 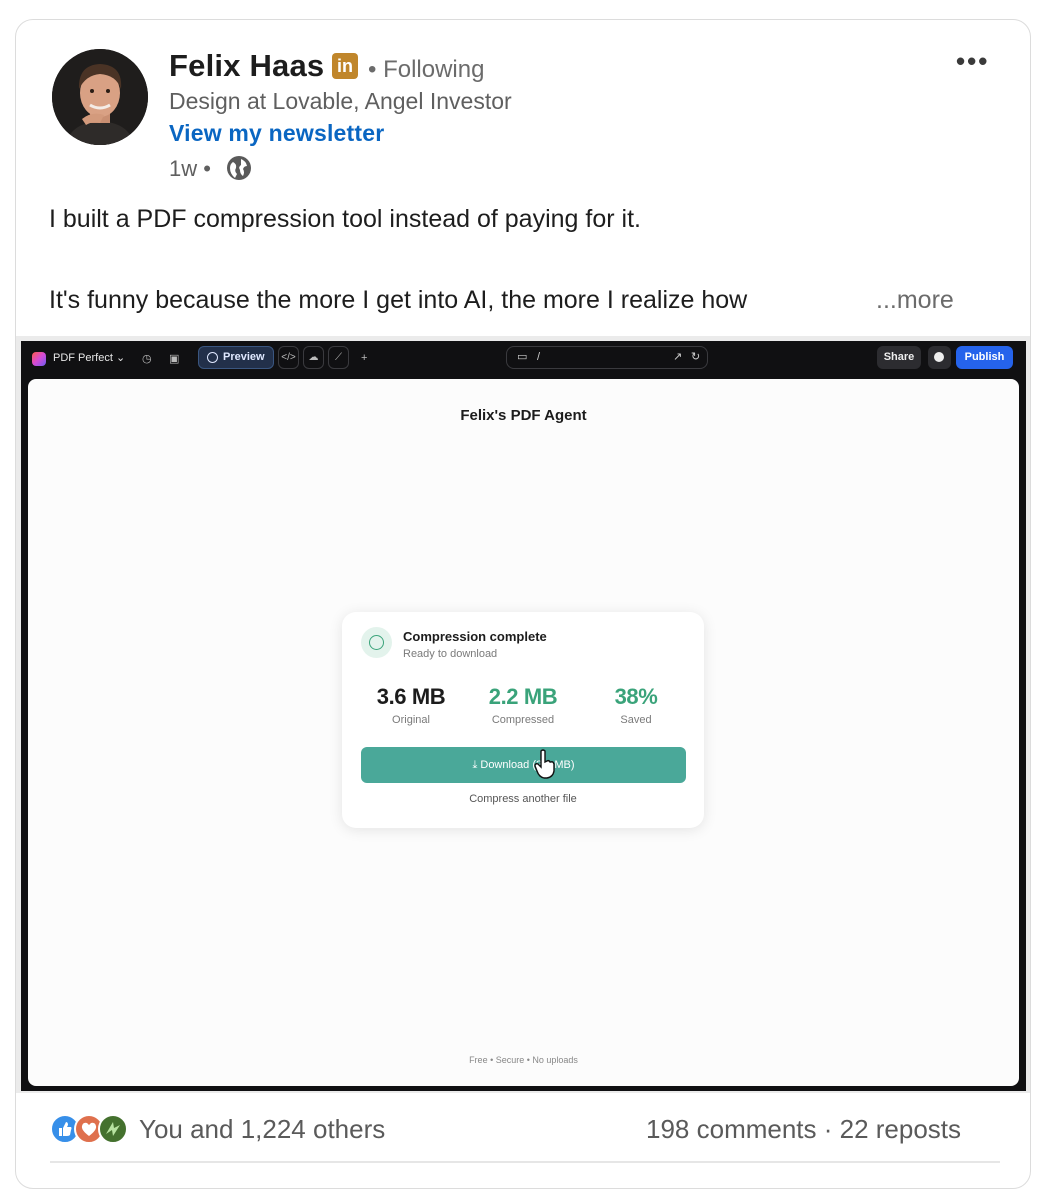 What do you see at coordinates (364, 358) in the screenshot?
I see `add-icon: +` at bounding box center [364, 358].